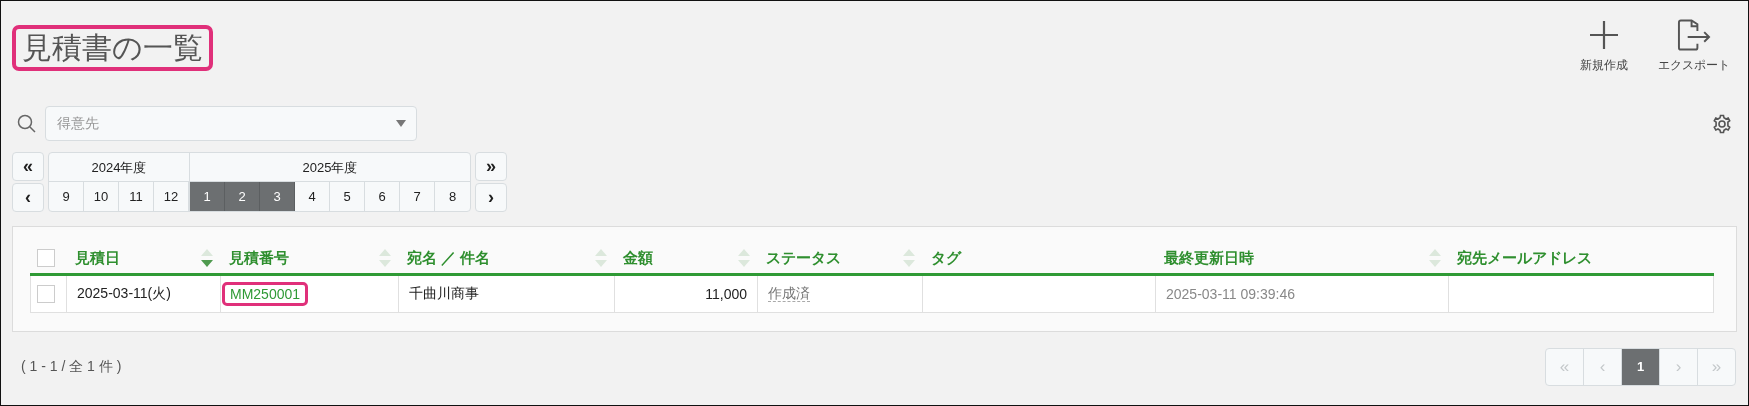  What do you see at coordinates (1302, 293) in the screenshot?
I see `table-cell: 2025-03-11 09:39:46` at bounding box center [1302, 293].